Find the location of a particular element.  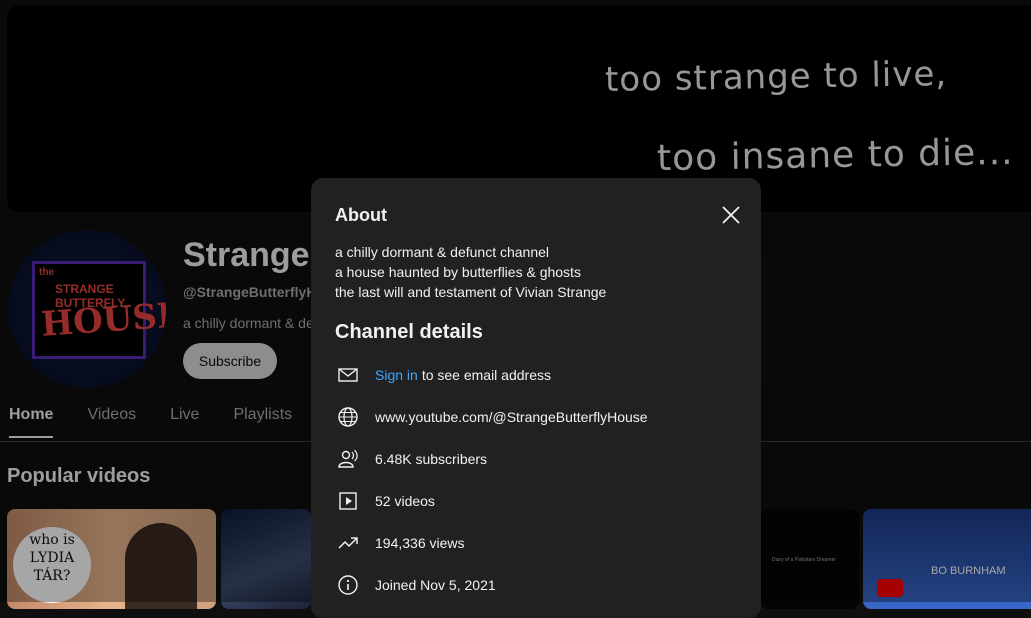

subscribe-button: Subscribe is located at coordinates (230, 361).